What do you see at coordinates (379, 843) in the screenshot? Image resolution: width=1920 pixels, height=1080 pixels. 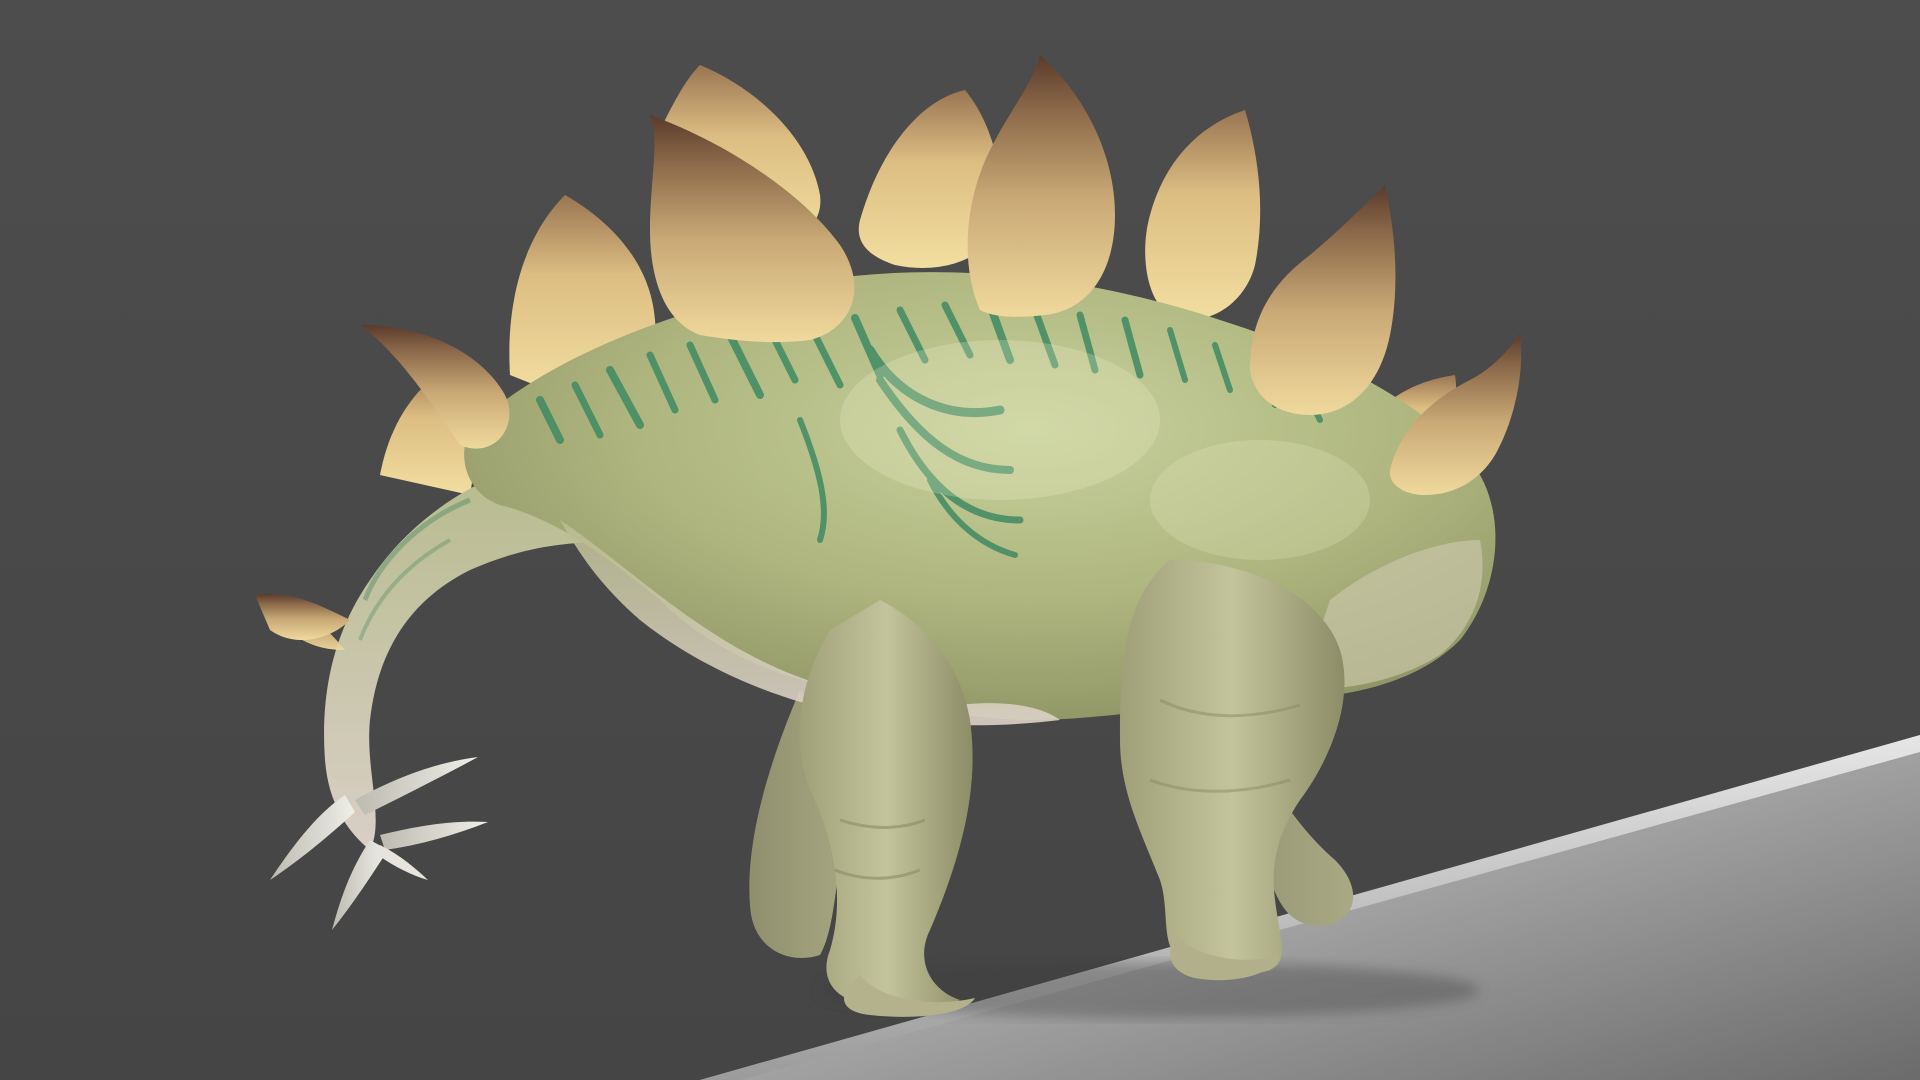 I see `tail-spikes` at bounding box center [379, 843].